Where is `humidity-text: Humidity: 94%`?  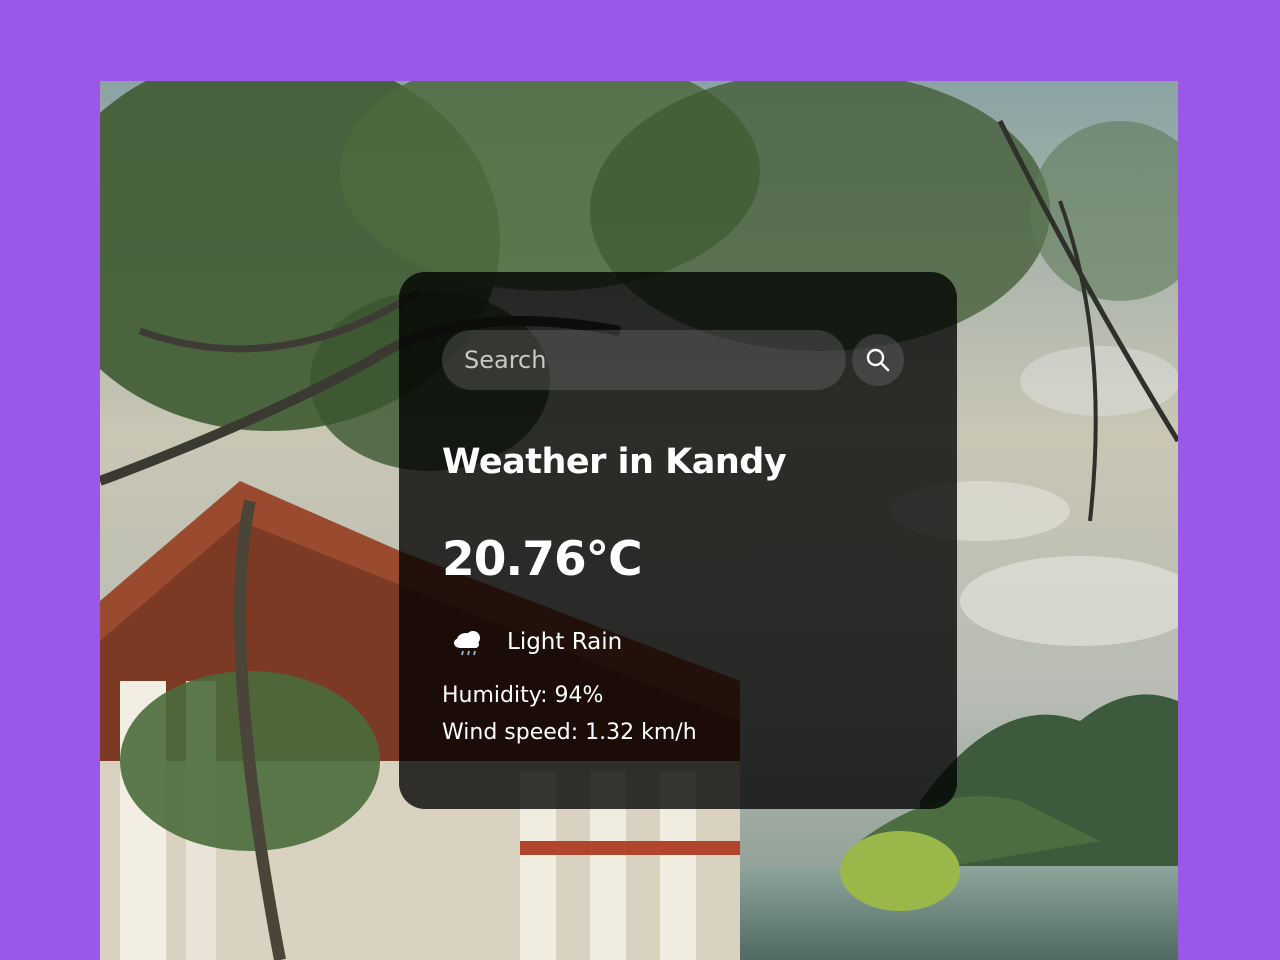 humidity-text: Humidity: 94% is located at coordinates (523, 695).